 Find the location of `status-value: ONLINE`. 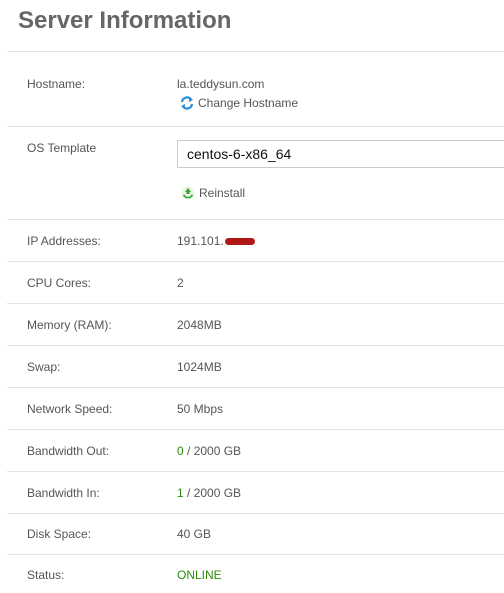

status-value: ONLINE is located at coordinates (199, 575).